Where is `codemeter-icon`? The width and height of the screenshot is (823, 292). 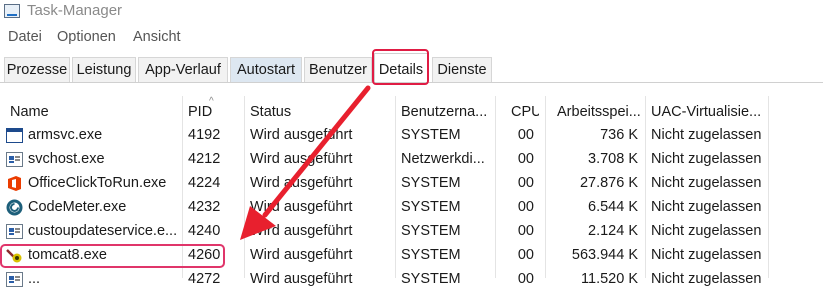 codemeter-icon is located at coordinates (14, 207).